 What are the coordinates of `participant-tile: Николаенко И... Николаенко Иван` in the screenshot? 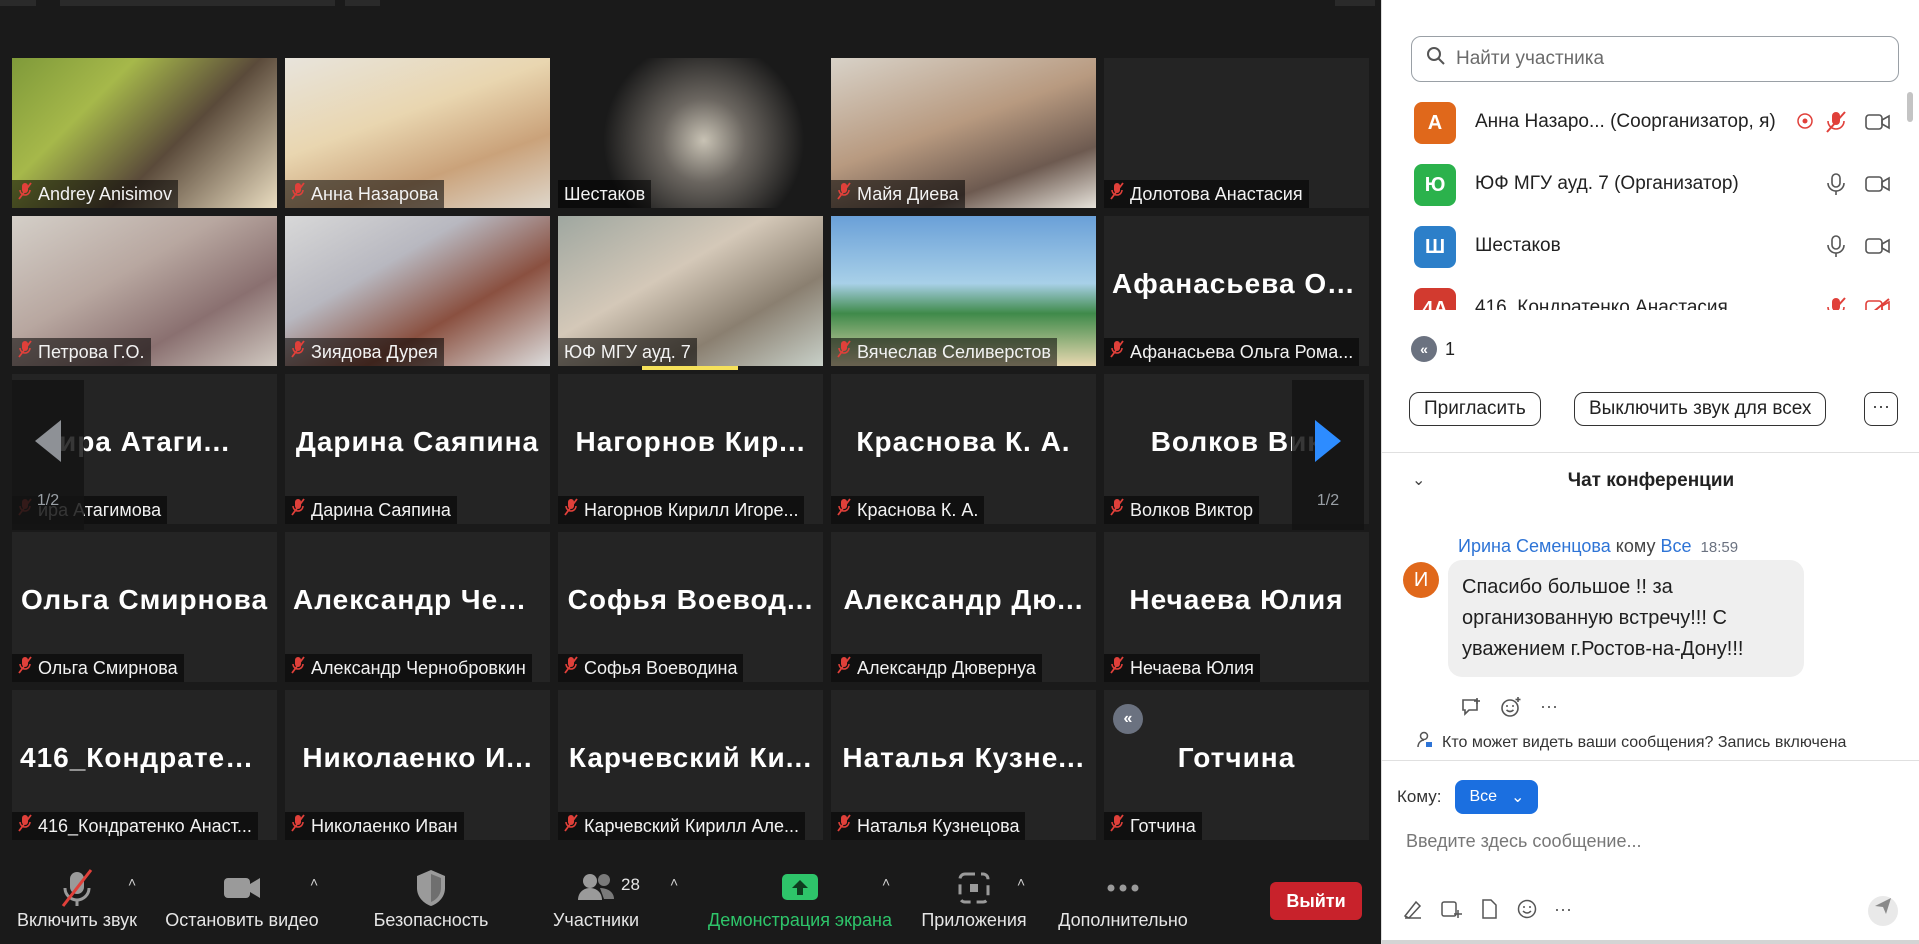 It's located at (417, 765).